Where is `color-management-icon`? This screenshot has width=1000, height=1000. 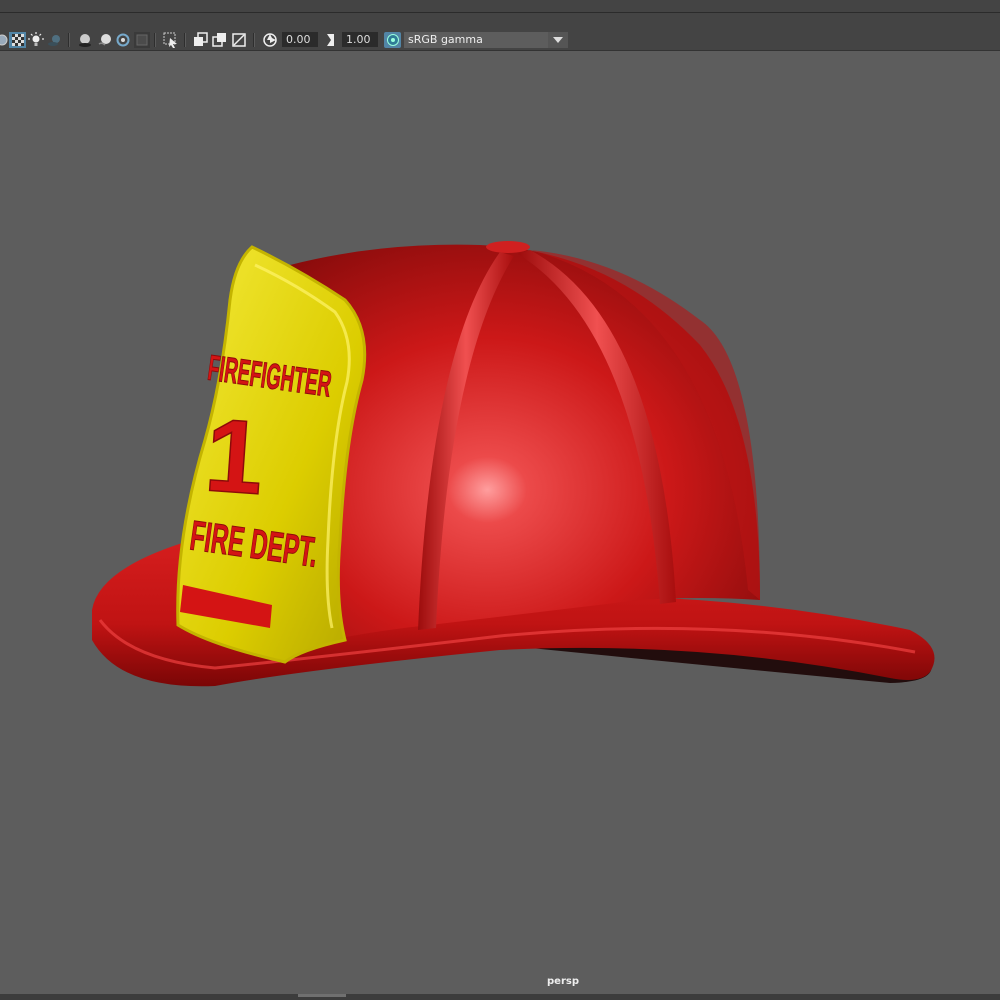
color-management-icon is located at coordinates (392, 40).